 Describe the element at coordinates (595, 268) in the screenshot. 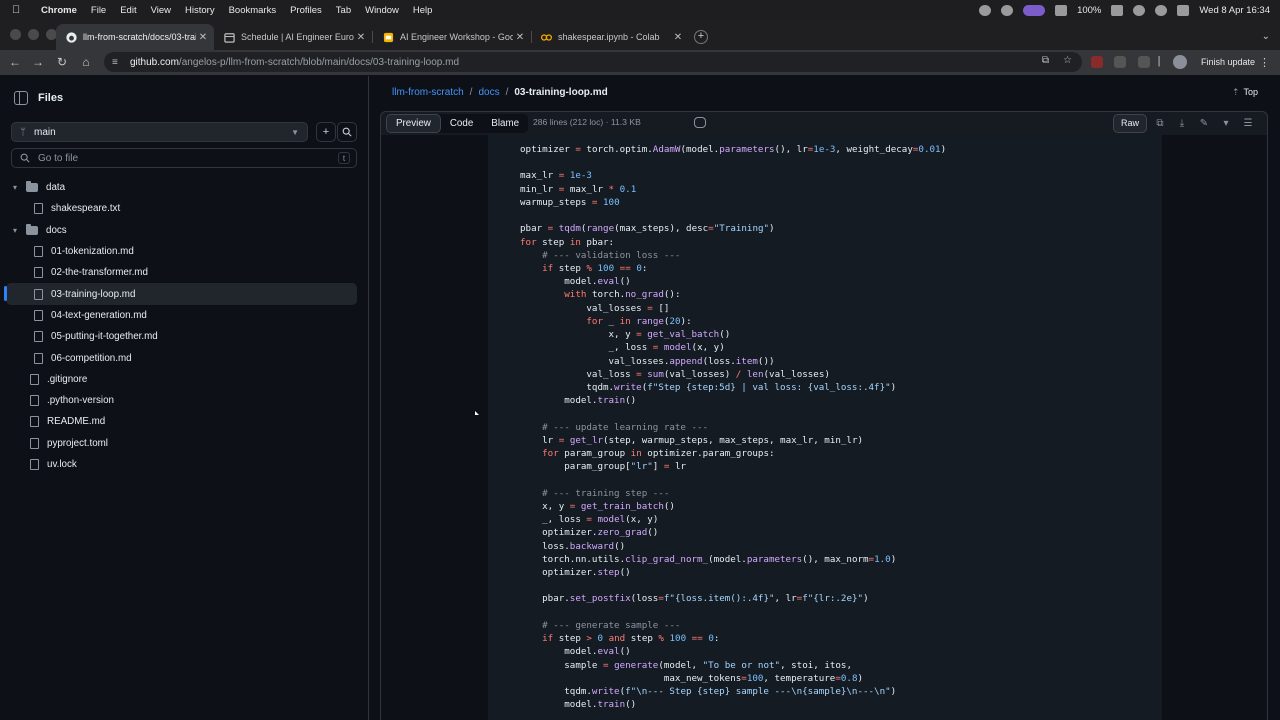

I see `code-line: if step % 100 == 0:` at that location.